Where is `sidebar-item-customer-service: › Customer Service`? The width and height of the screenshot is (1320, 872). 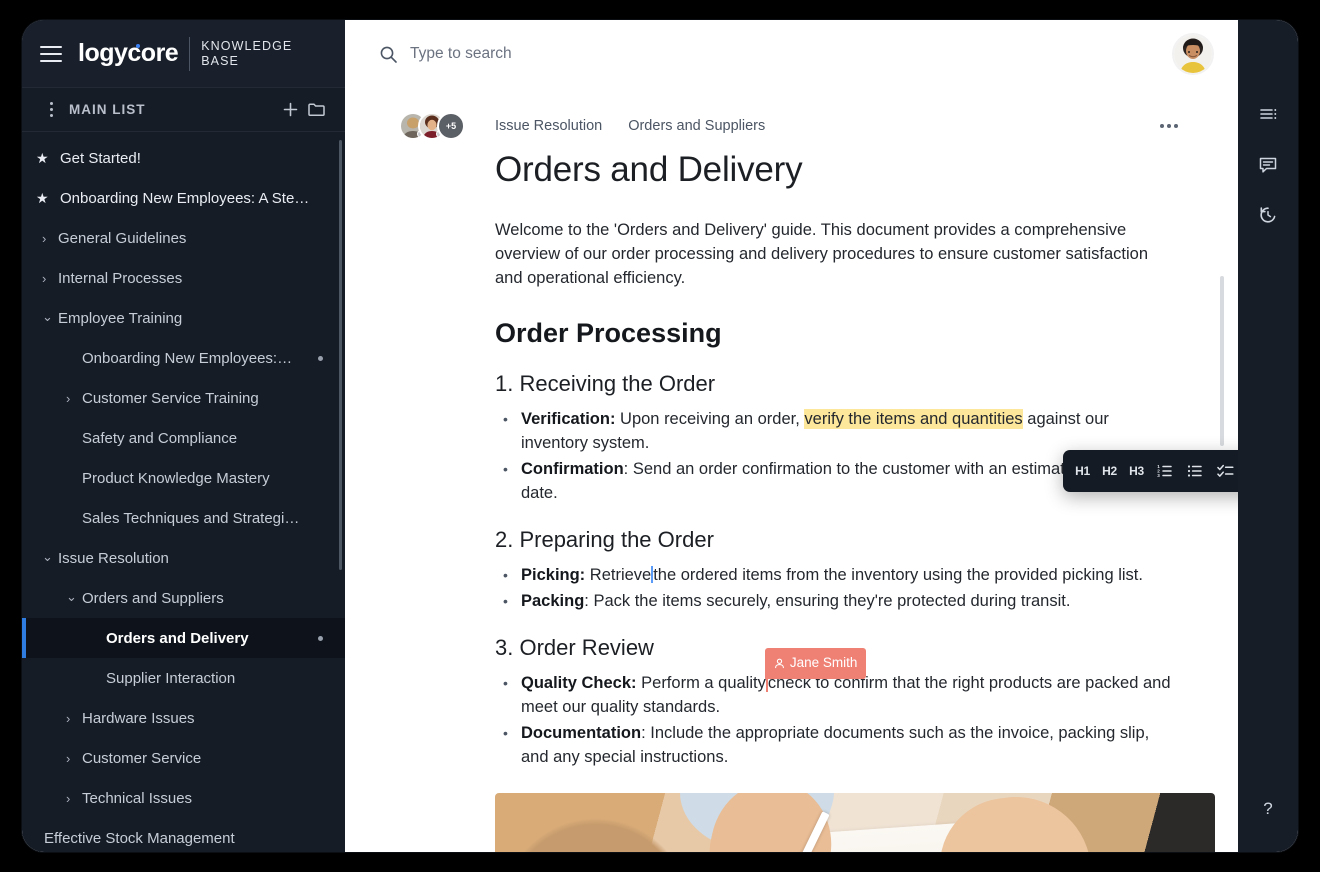 sidebar-item-customer-service: › Customer Service is located at coordinates (183, 758).